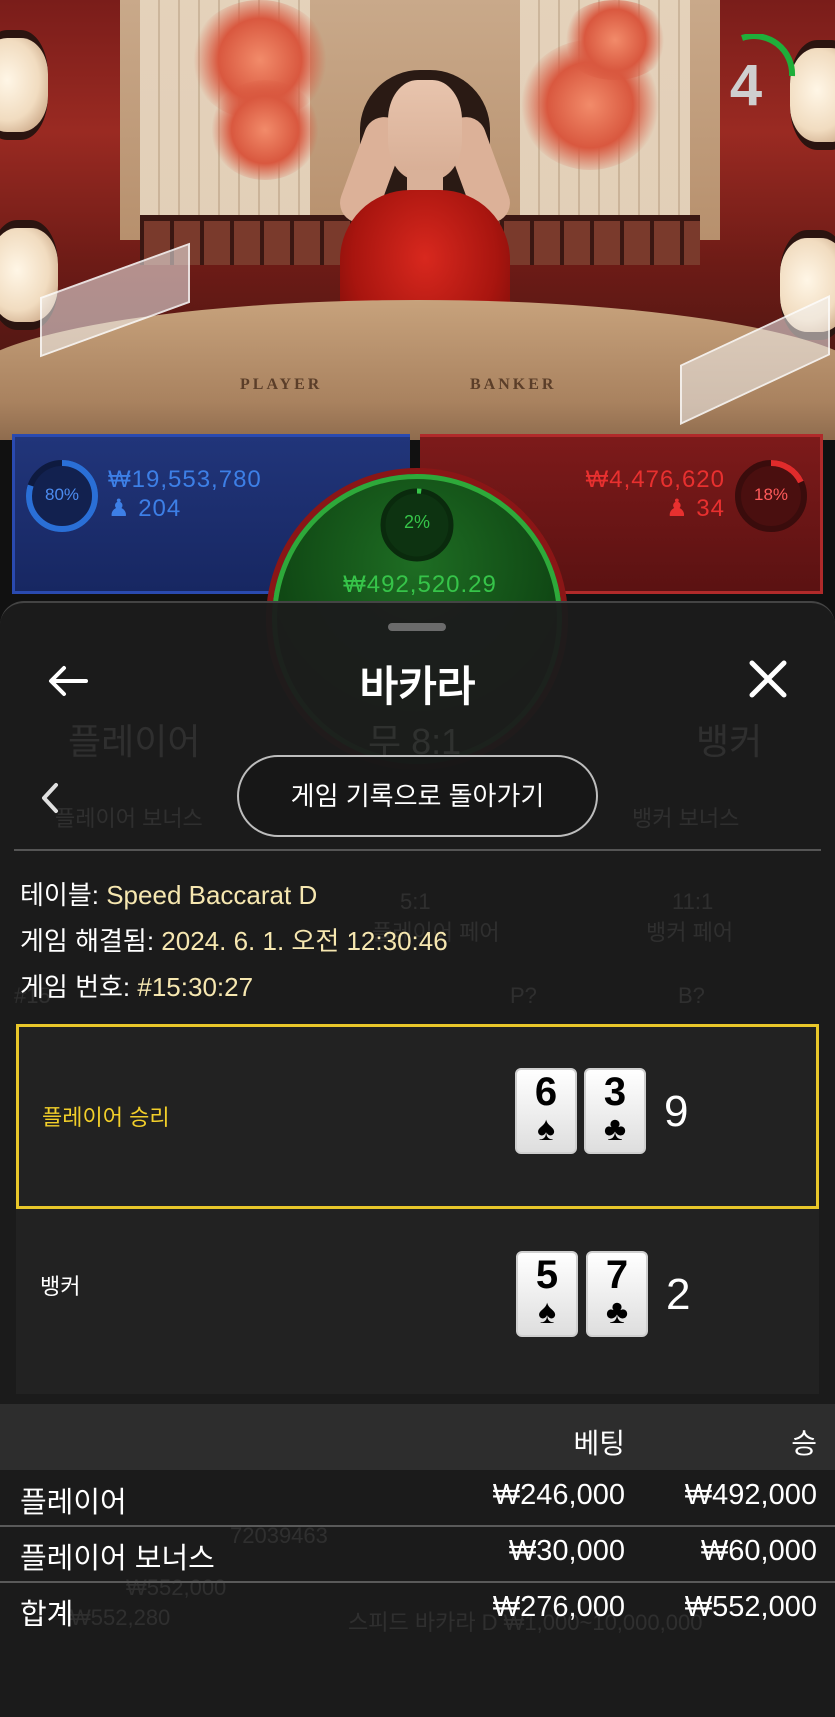 This screenshot has height=1717, width=835. Describe the element at coordinates (87, 941) in the screenshot. I see `resolved-info-label: 게임 해결됨:` at that location.